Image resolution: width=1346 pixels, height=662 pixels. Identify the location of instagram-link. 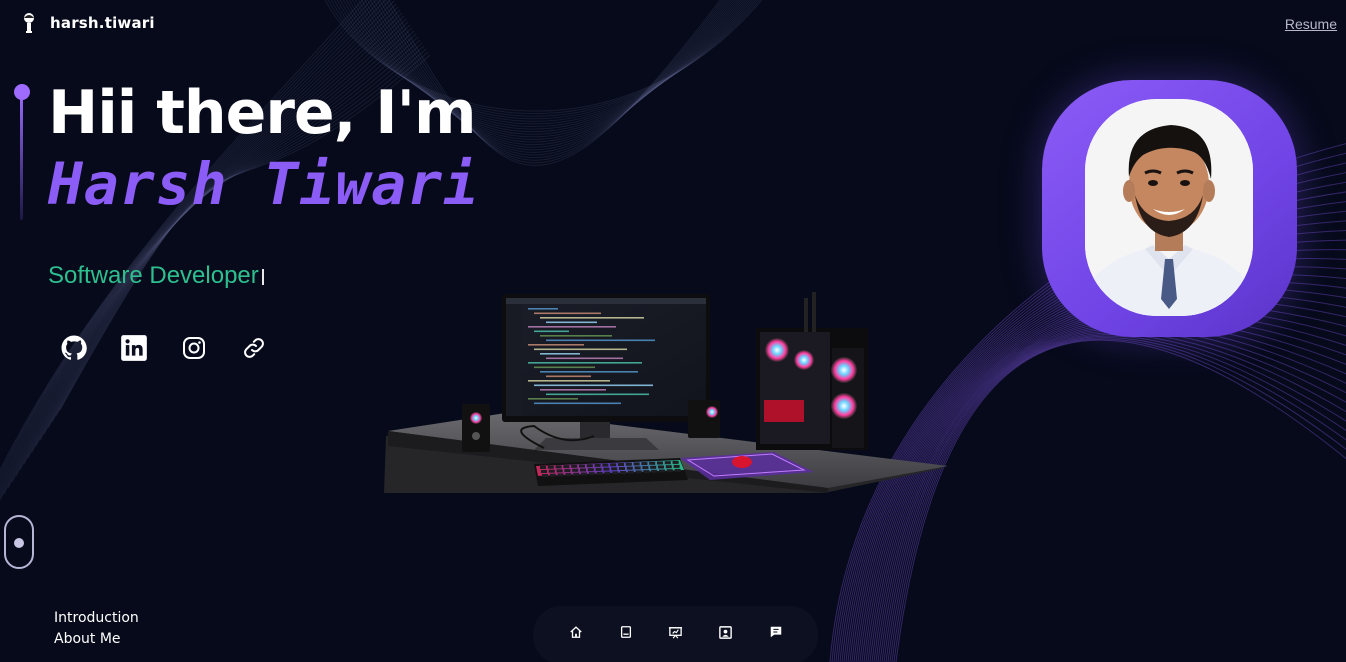
(194, 348).